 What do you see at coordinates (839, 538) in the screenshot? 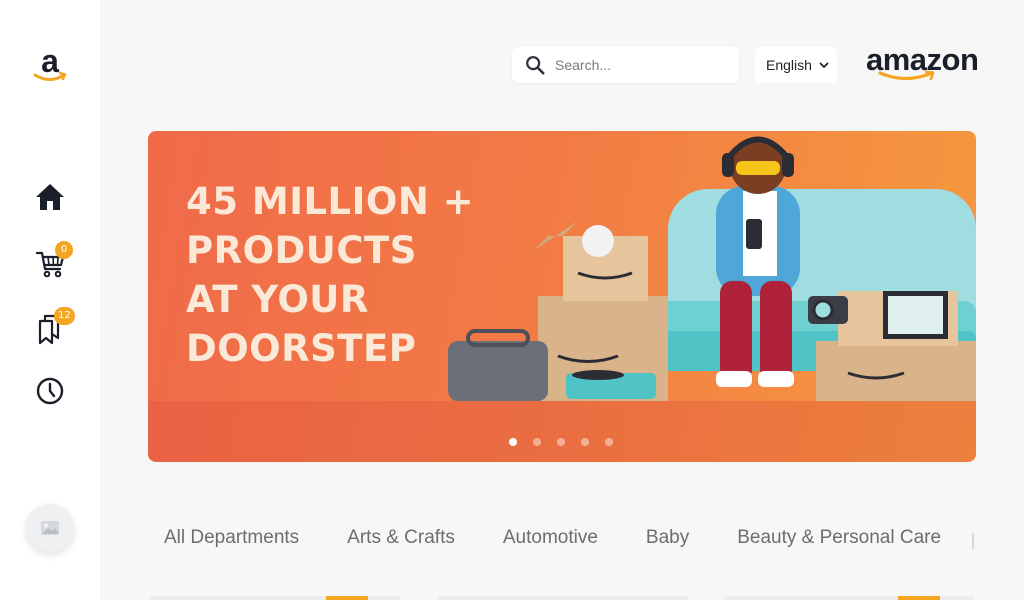
I see `category-tab-beauty: Beauty & Personal Care` at bounding box center [839, 538].